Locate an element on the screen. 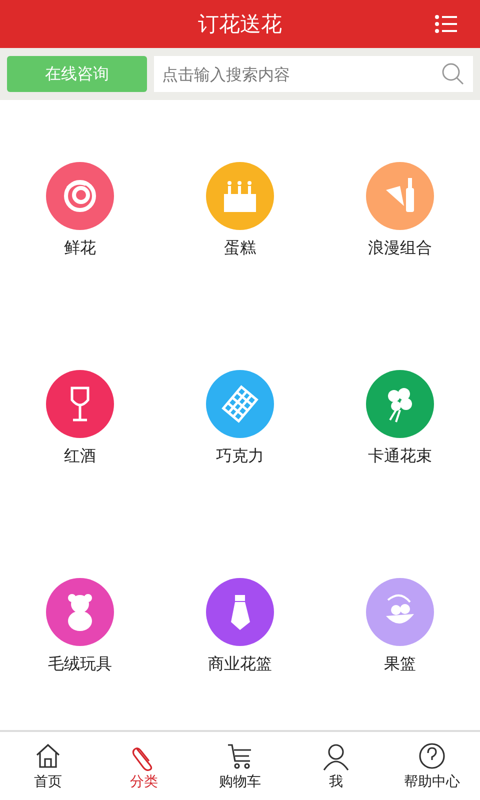 The width and height of the screenshot is (480, 800). tie-icon is located at coordinates (240, 612).